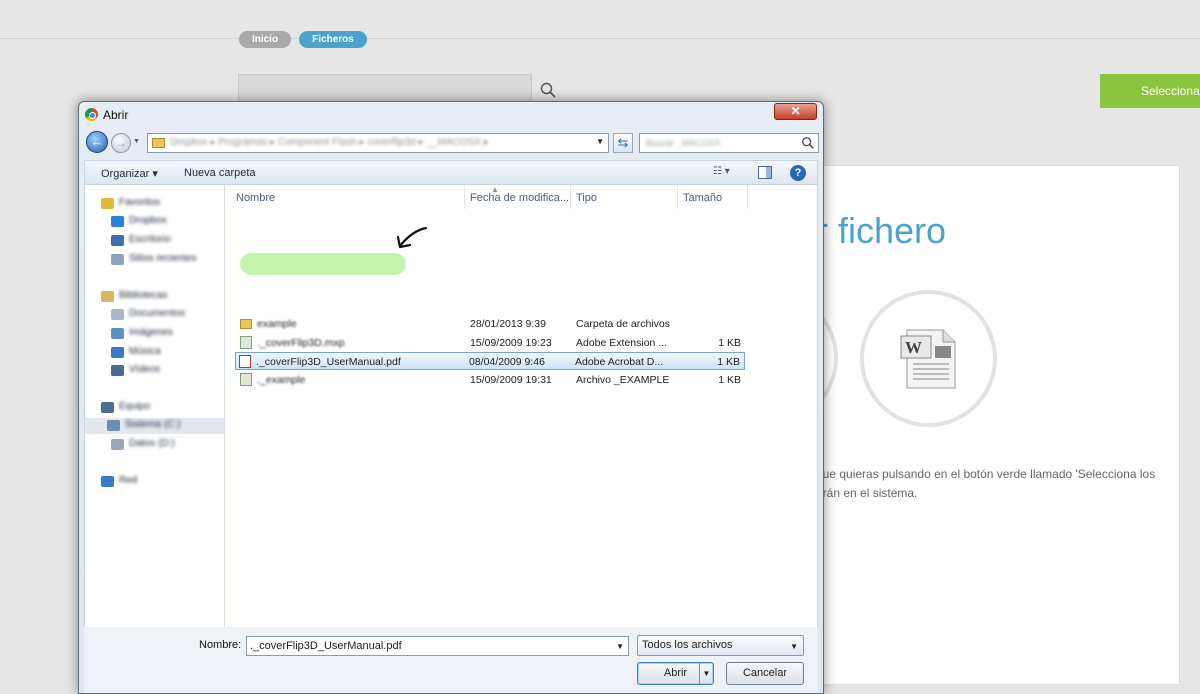 Image resolution: width=1200 pixels, height=694 pixels. What do you see at coordinates (623, 324) in the screenshot?
I see `cell-type: Carpeta de archivos` at bounding box center [623, 324].